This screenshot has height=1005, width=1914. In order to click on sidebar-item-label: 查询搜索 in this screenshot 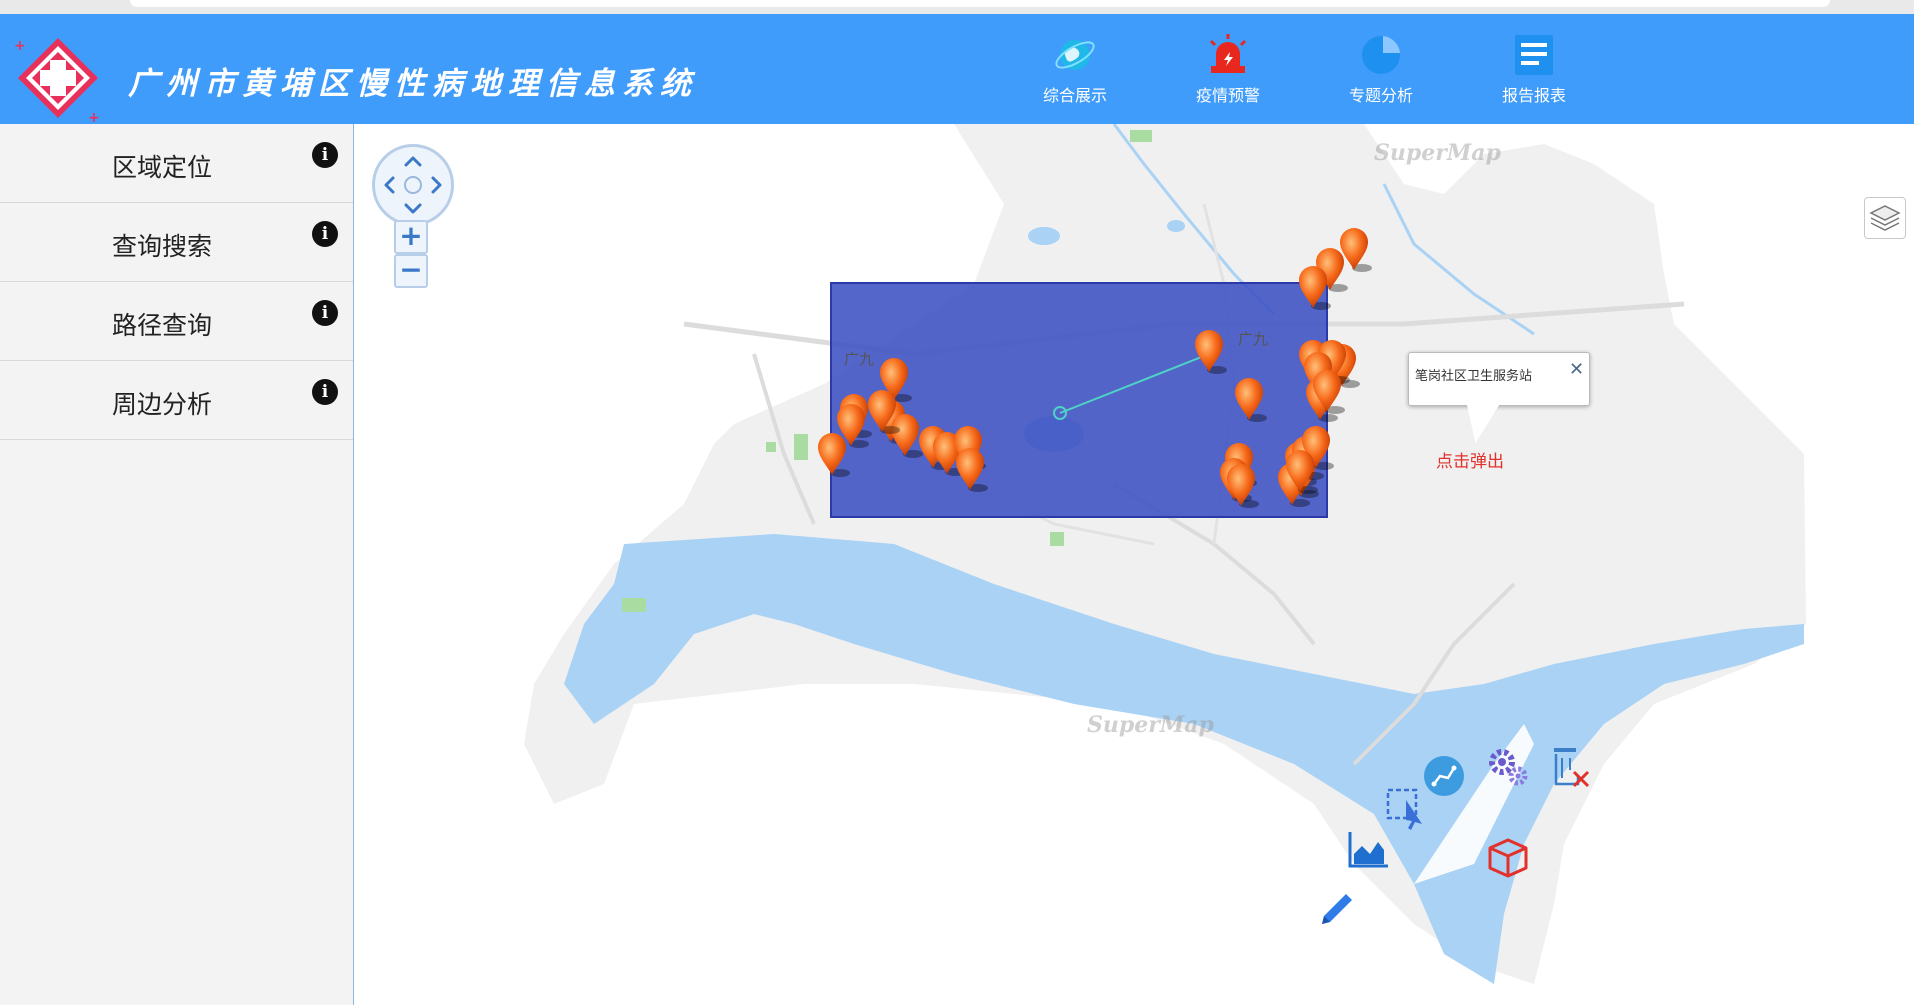, I will do `click(162, 246)`.